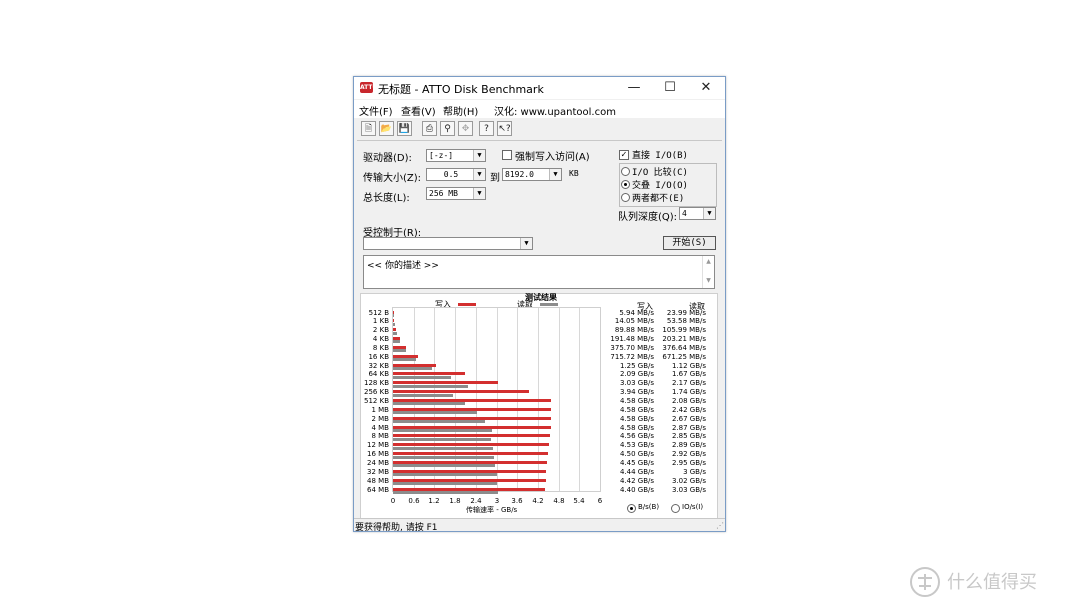  Describe the element at coordinates (507, 155) in the screenshot. I see `force-write-checkbox` at that location.